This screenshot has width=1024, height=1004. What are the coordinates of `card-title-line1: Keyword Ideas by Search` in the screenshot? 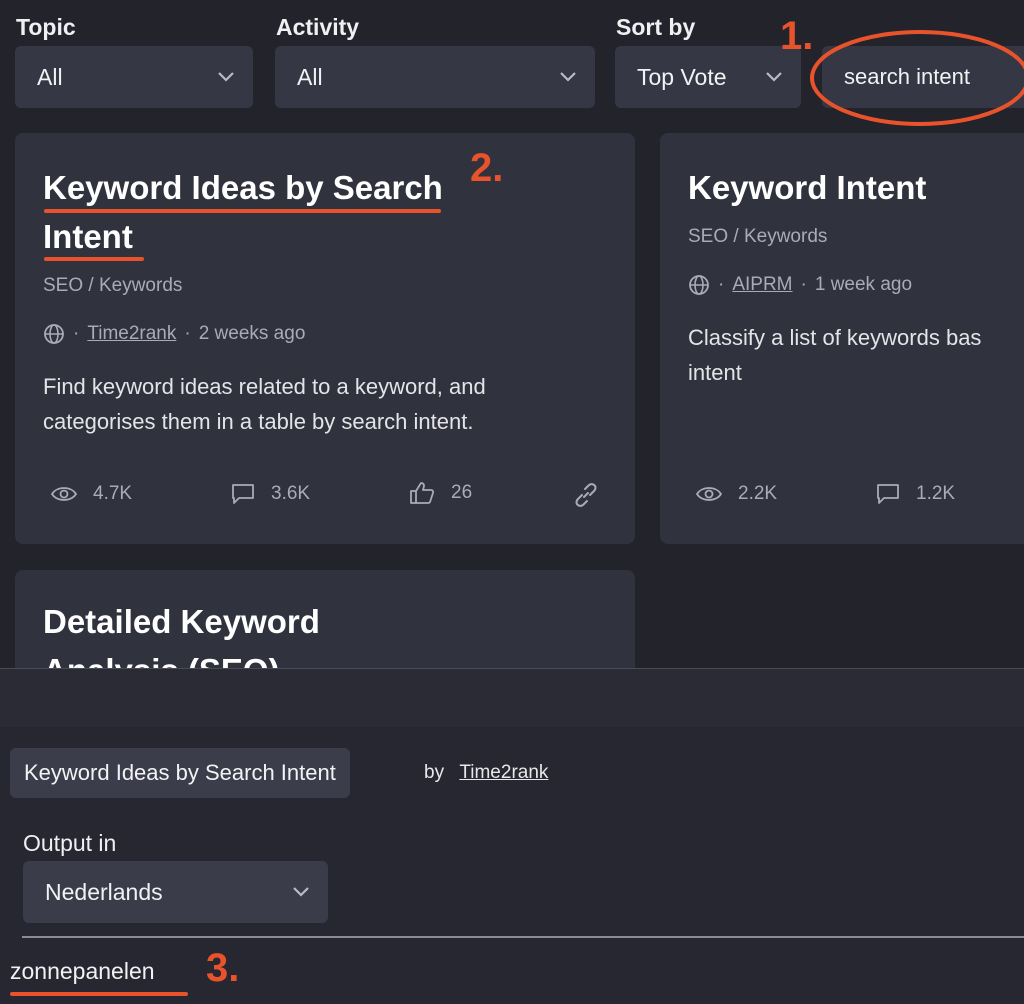 It's located at (243, 187).